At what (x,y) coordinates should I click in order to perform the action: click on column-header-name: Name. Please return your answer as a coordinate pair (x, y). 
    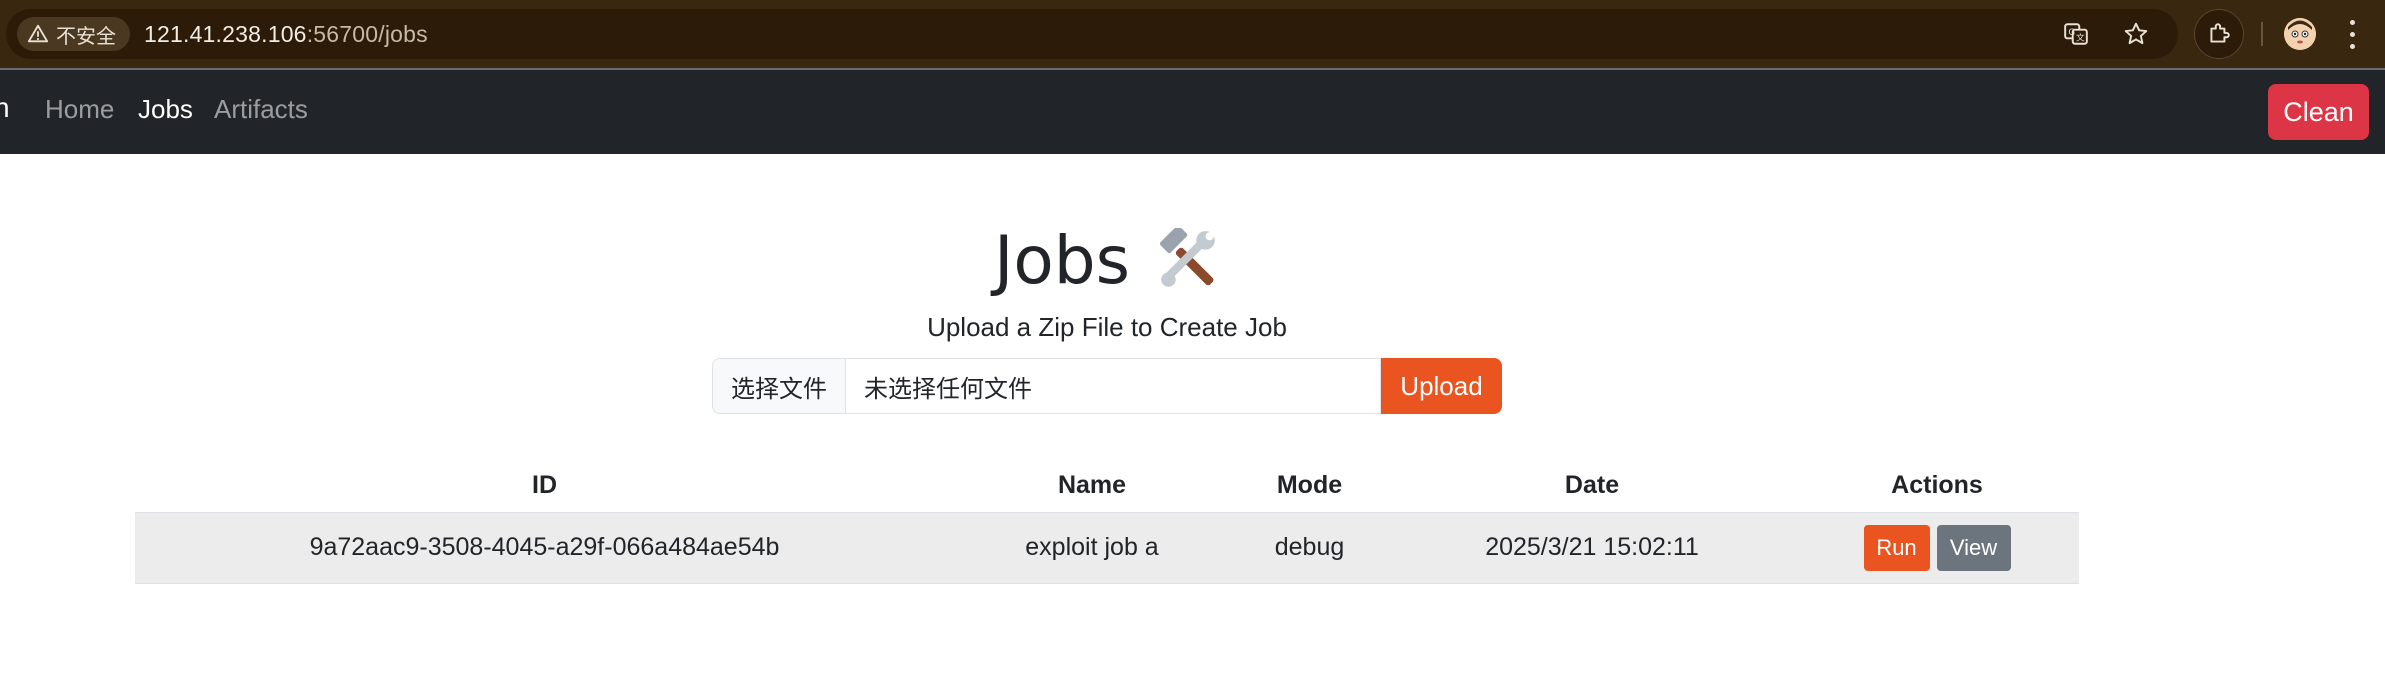
    Looking at the image, I should click on (1092, 485).